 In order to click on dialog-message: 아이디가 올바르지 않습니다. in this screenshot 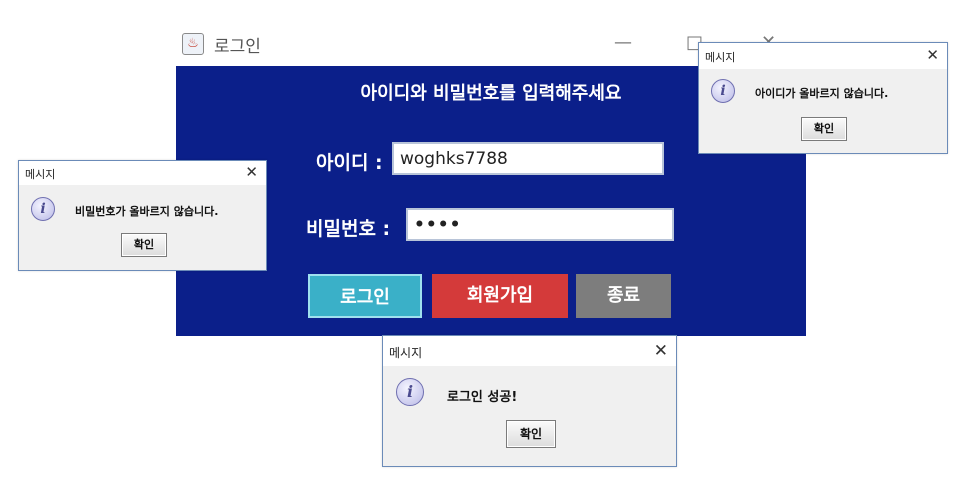, I will do `click(822, 93)`.